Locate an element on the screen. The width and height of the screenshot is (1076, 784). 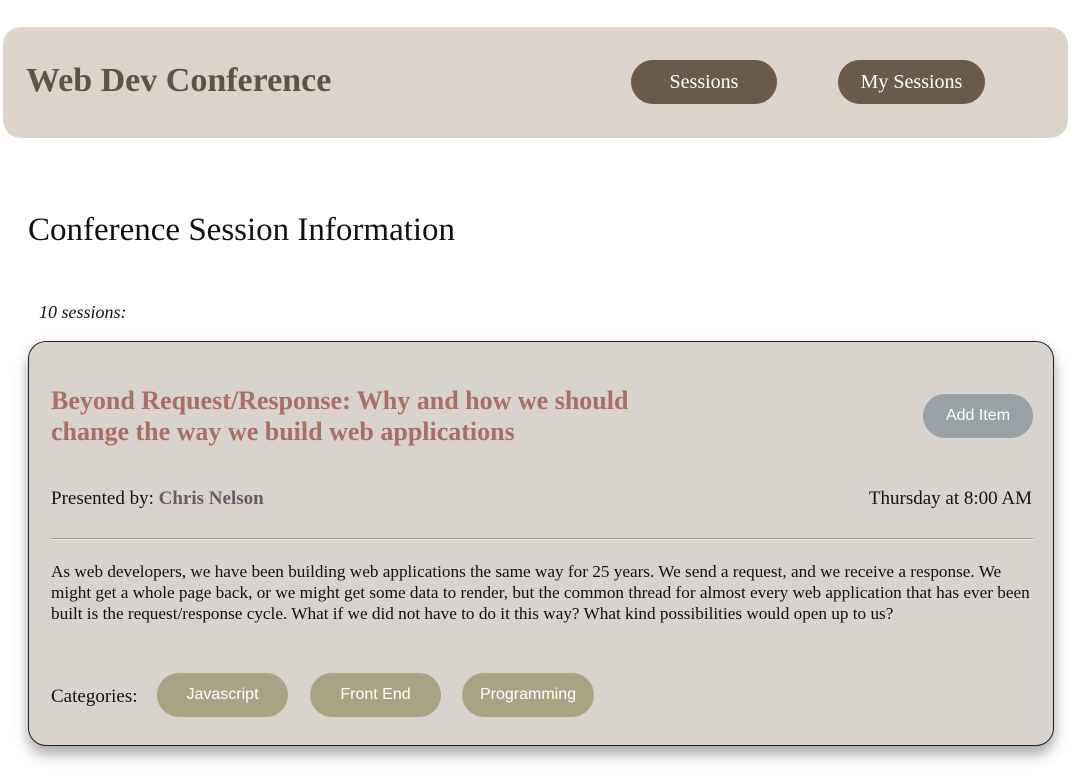
presenter-row: Presented by: Chris Nelson is located at coordinates (157, 499).